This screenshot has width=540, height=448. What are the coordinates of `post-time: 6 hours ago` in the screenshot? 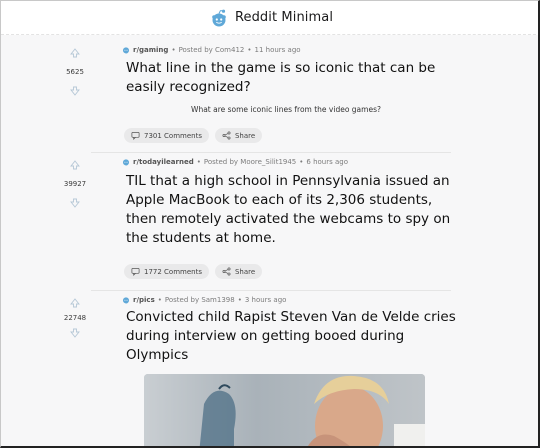 It's located at (327, 162).